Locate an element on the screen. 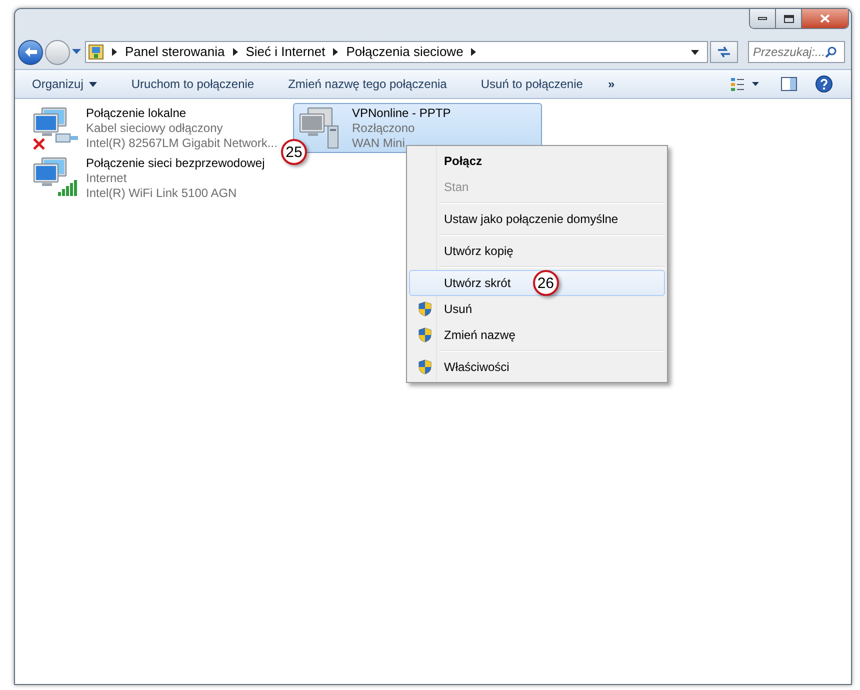 This screenshot has height=690, width=860. toolbar-button: Organizuj is located at coordinates (64, 84).